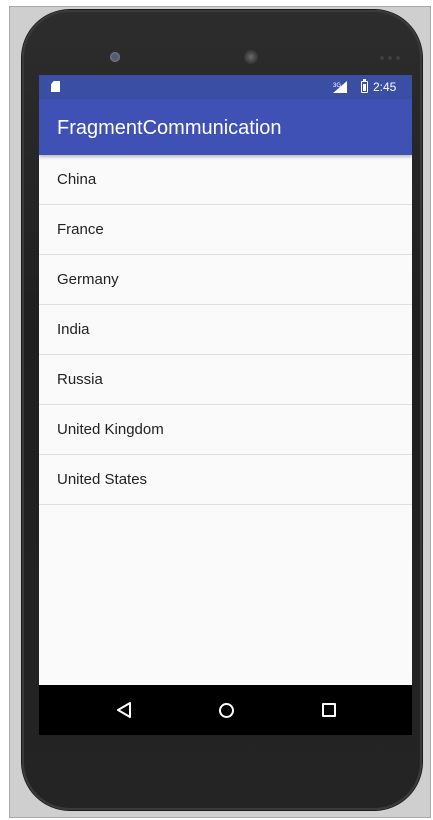 The width and height of the screenshot is (433, 820). What do you see at coordinates (115, 57) in the screenshot?
I see `earpiece-icon` at bounding box center [115, 57].